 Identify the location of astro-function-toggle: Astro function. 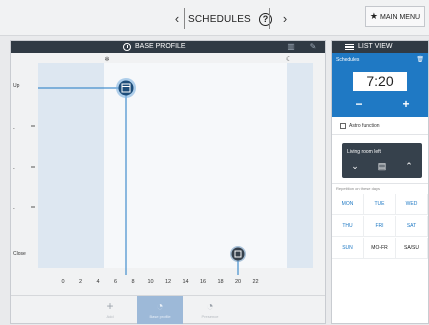
(360, 126).